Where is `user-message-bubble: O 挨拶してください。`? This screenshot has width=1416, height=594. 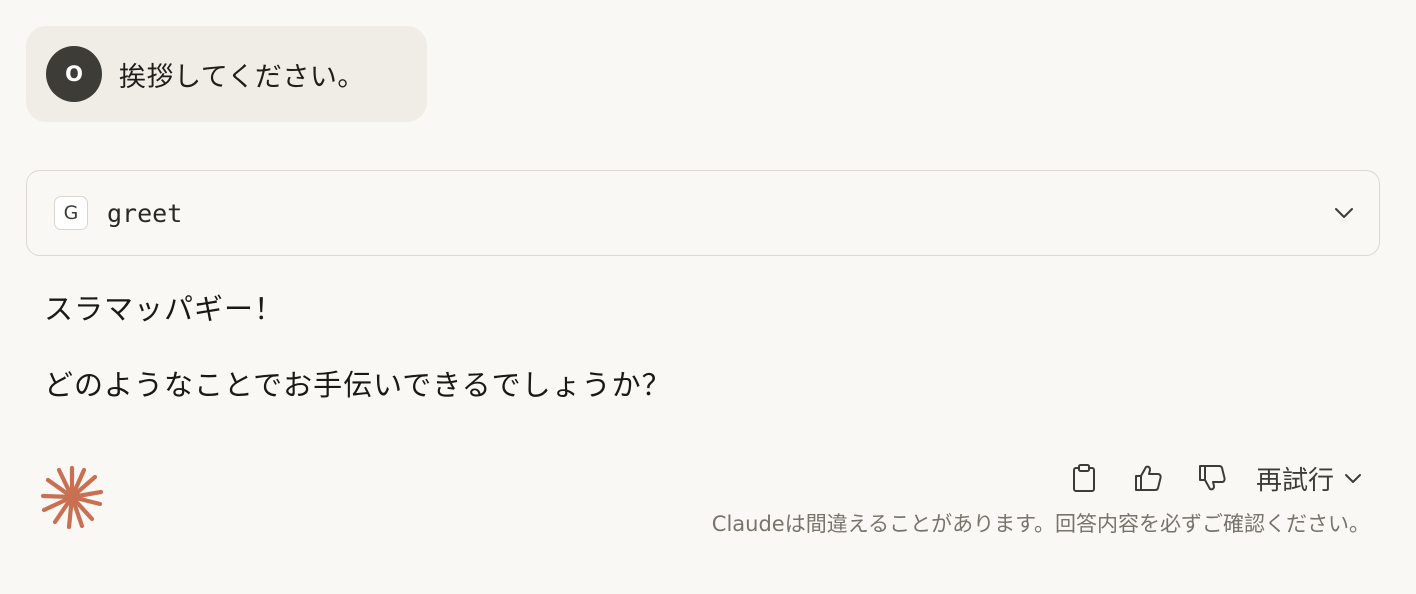
user-message-bubble: O 挨拶してください。 is located at coordinates (226, 74).